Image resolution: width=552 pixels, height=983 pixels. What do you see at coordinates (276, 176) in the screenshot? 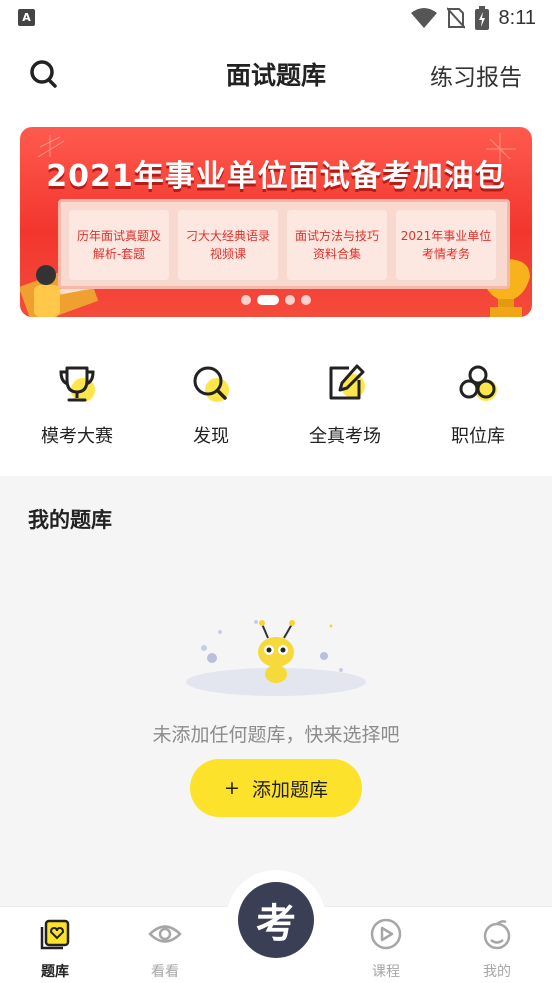
I see `banner-title: 2021年事业单位面试备考加油包` at bounding box center [276, 176].